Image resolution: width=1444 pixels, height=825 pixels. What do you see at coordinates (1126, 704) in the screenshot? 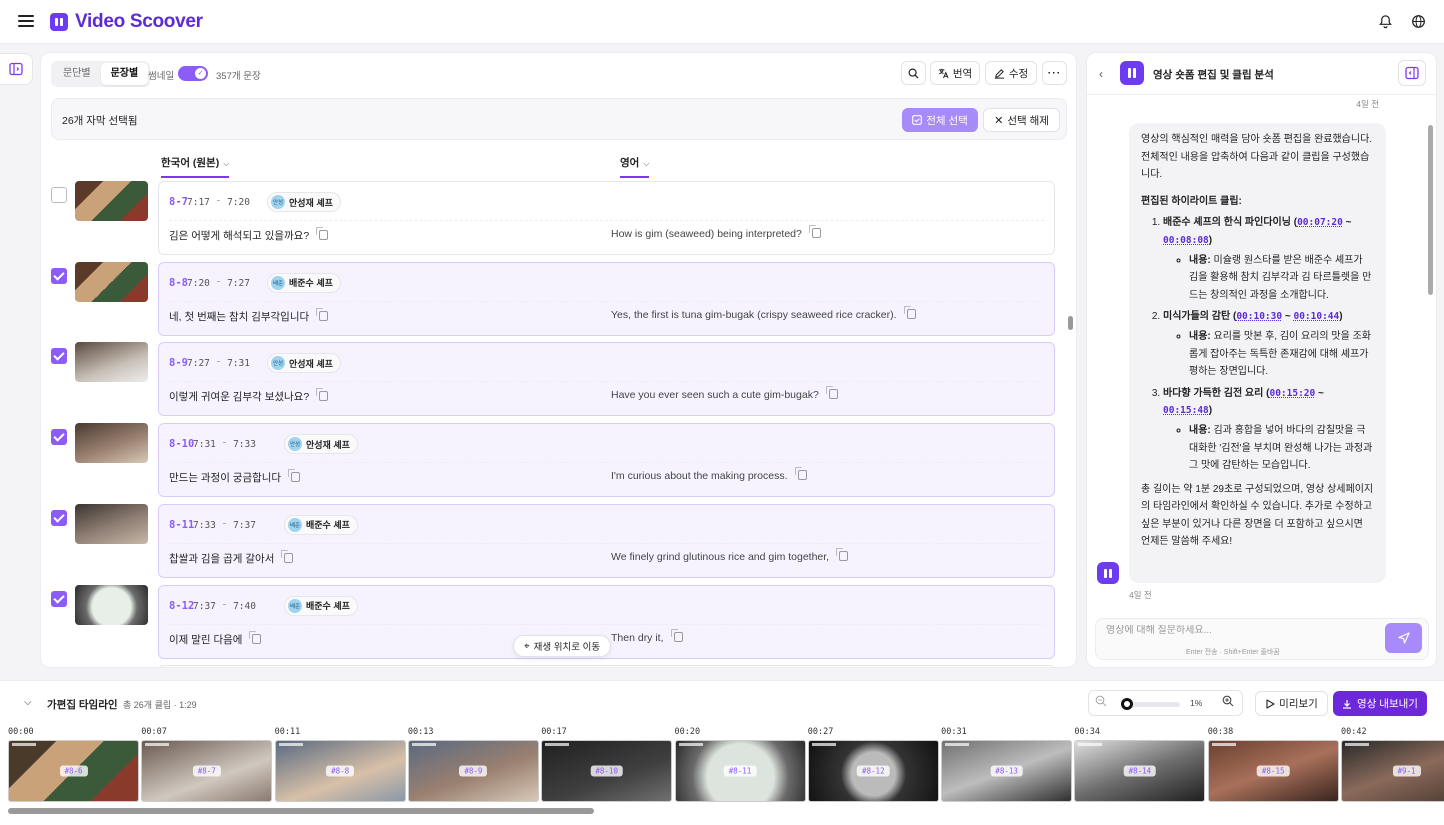
I see `zoom-slider-handle` at bounding box center [1126, 704].